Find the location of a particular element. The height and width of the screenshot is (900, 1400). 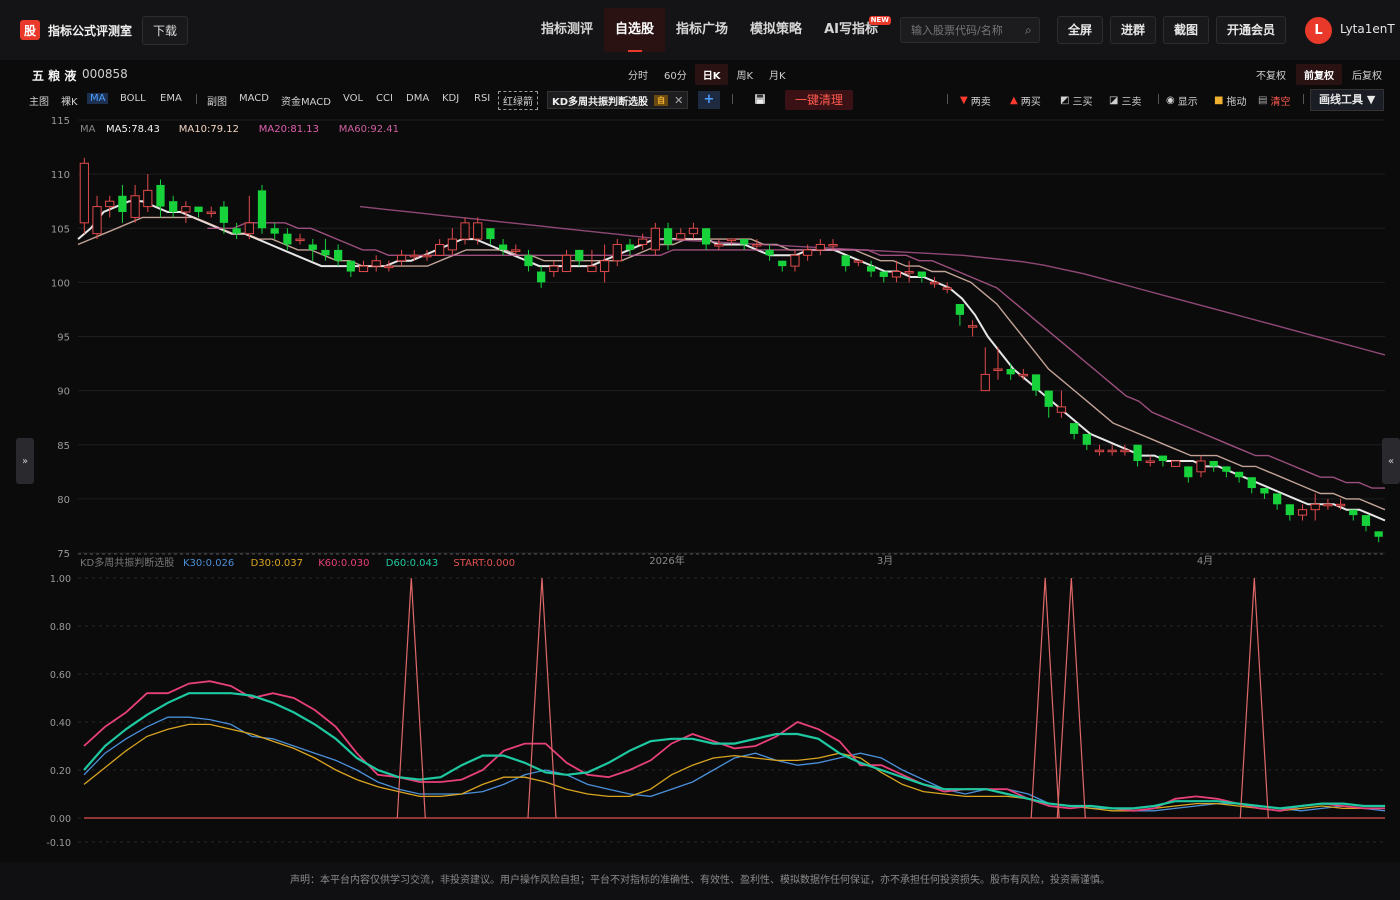

start-signal-spike is located at coordinates (542, 698).